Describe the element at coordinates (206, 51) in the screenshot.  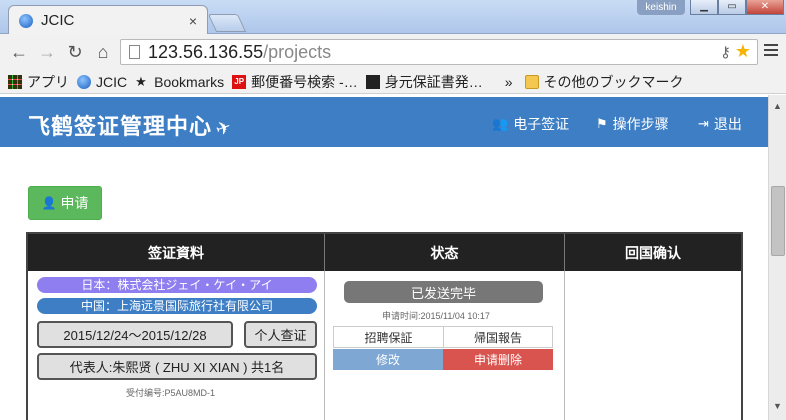
I see `url-host: 123.56.136.55` at that location.